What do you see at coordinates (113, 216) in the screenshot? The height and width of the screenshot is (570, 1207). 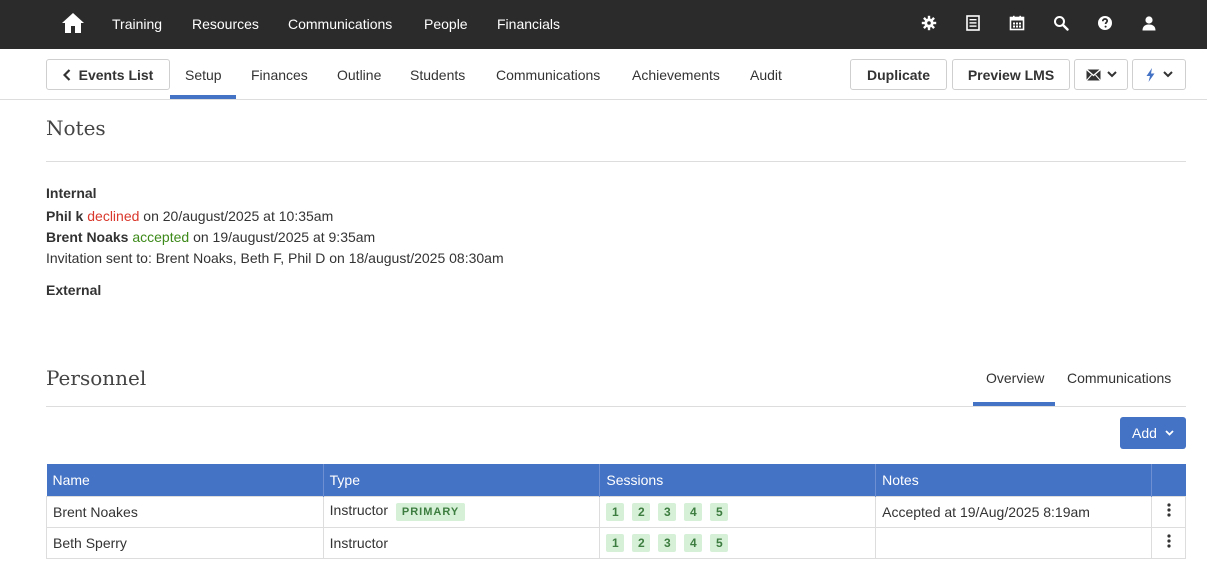 I see `note-status-declined: declined` at bounding box center [113, 216].